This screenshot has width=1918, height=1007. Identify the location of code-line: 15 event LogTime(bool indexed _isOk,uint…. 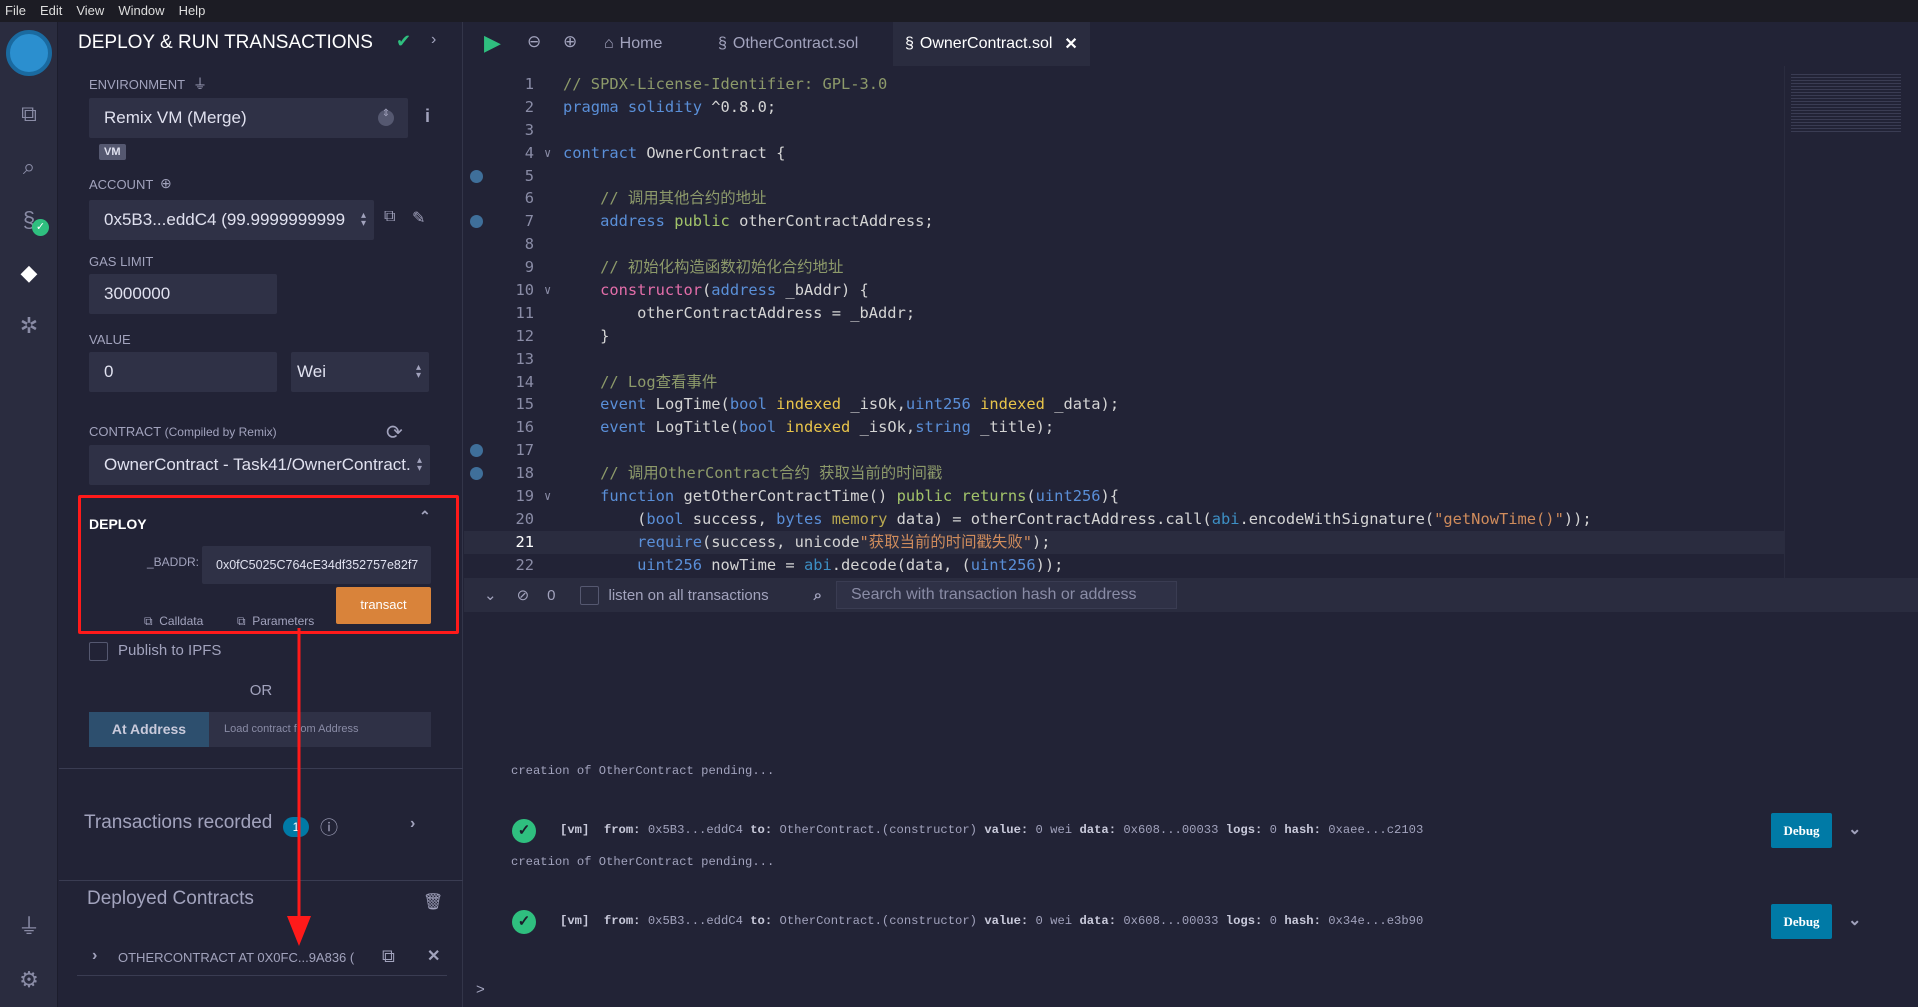
(1124, 404).